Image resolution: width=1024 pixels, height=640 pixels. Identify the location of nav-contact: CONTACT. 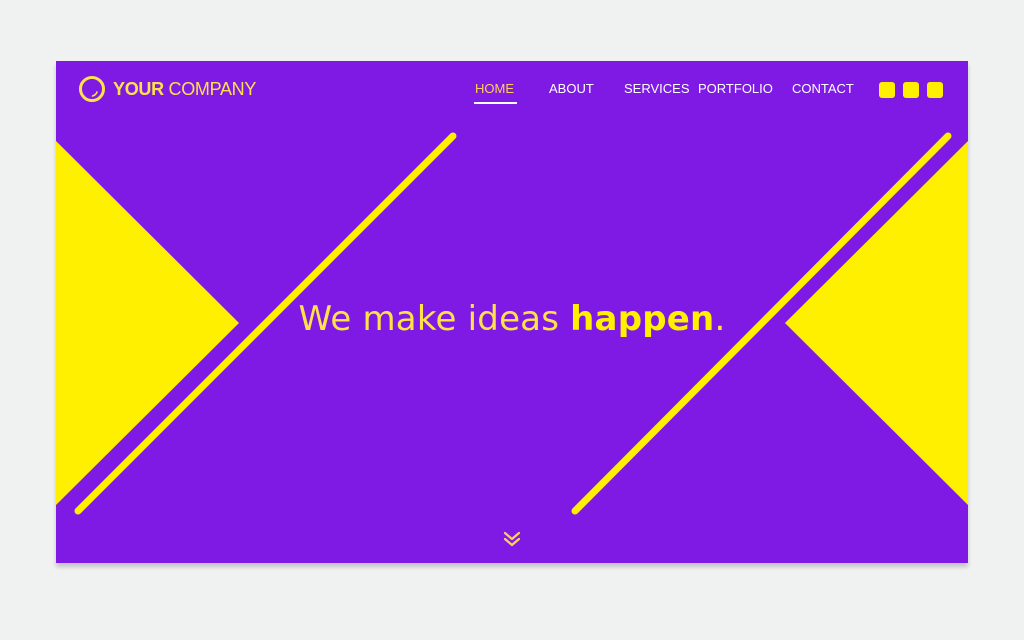
(823, 88).